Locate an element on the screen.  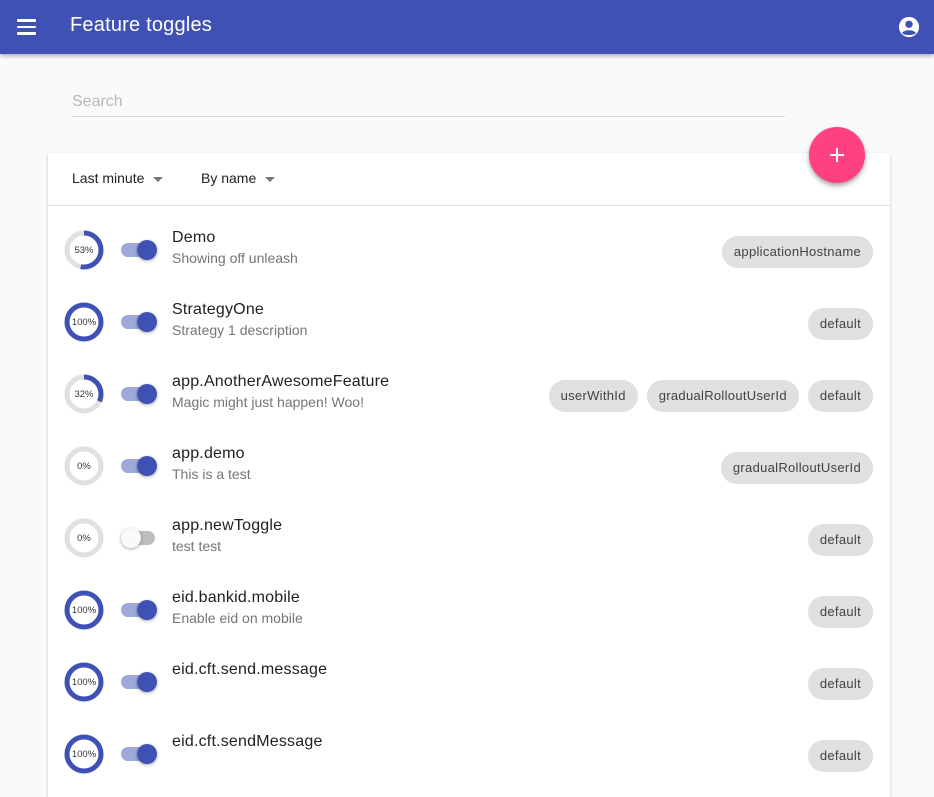
feature-description: Magic might just happen! Woo! is located at coordinates (268, 402).